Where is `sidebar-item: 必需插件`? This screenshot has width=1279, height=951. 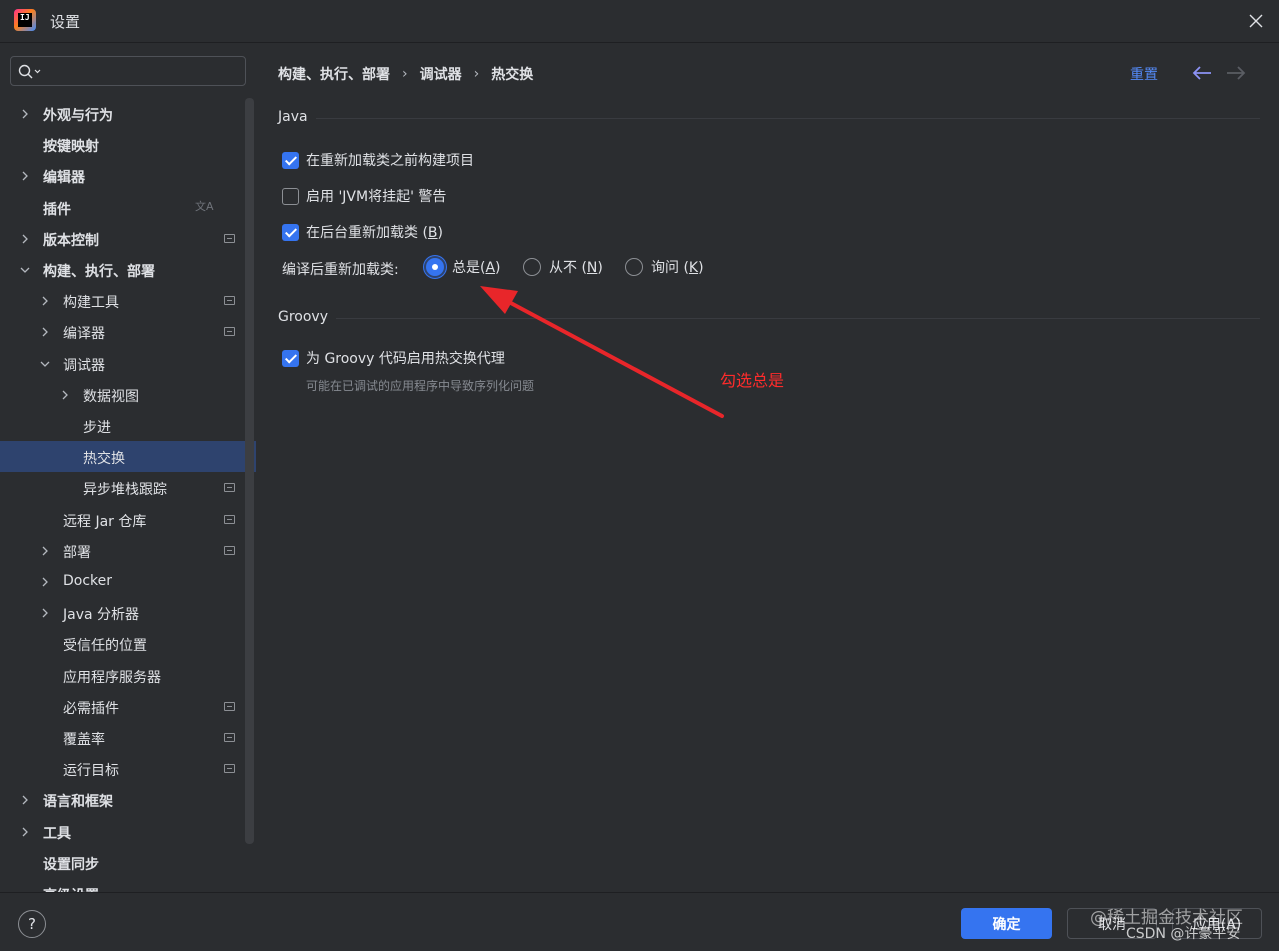
sidebar-item: 必需插件 is located at coordinates (128, 706).